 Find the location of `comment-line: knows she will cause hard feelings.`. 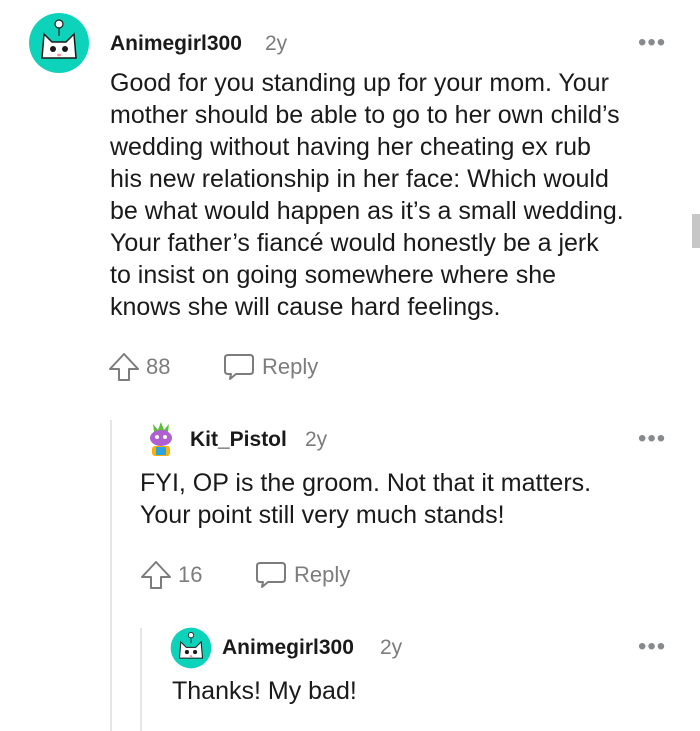

comment-line: knows she will cause hard feelings. is located at coordinates (305, 307).